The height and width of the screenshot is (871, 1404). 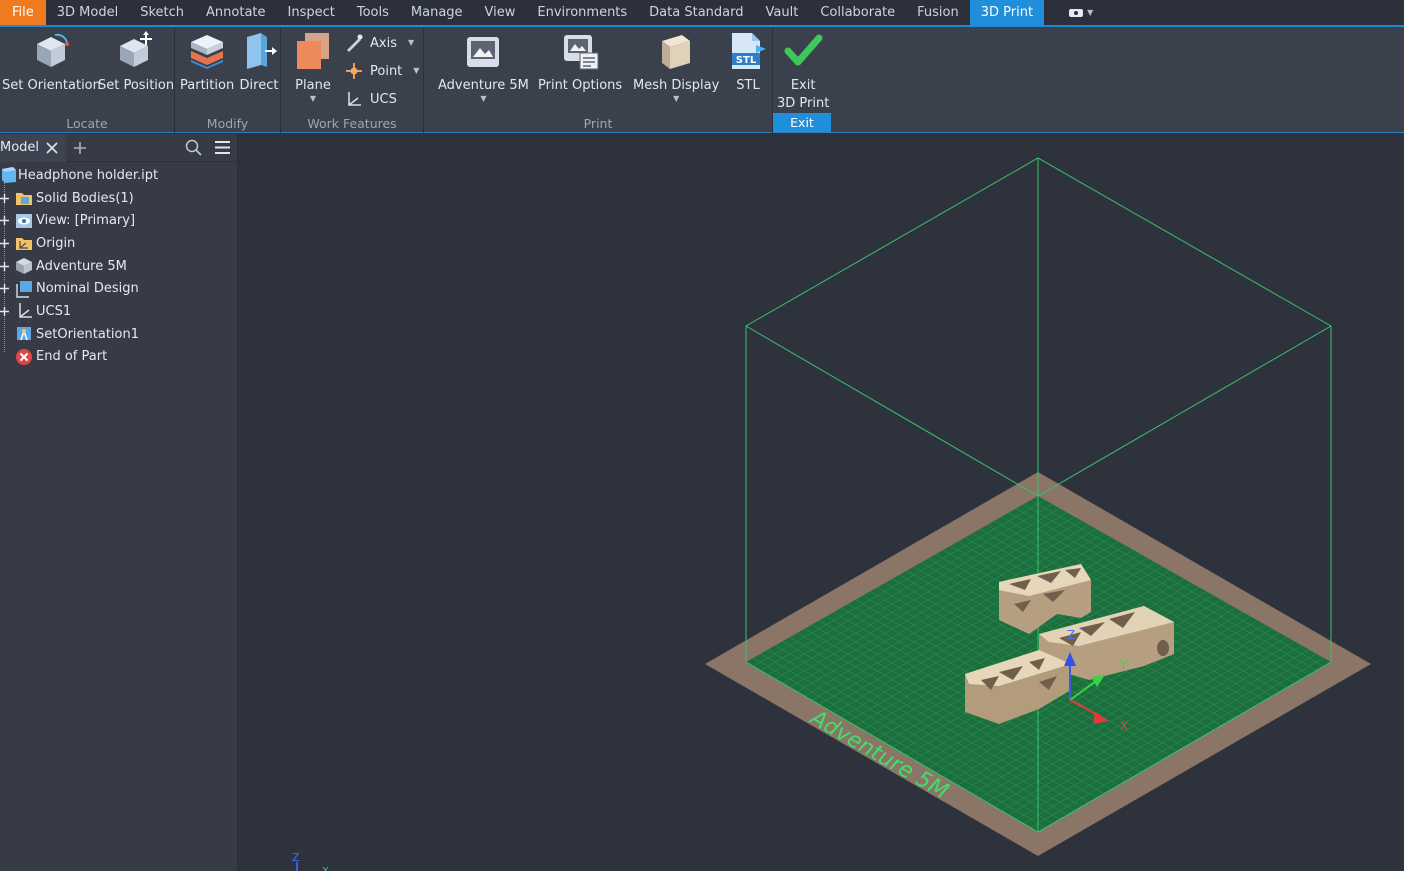 I want to click on origin-folder-icon, so click(x=24, y=244).